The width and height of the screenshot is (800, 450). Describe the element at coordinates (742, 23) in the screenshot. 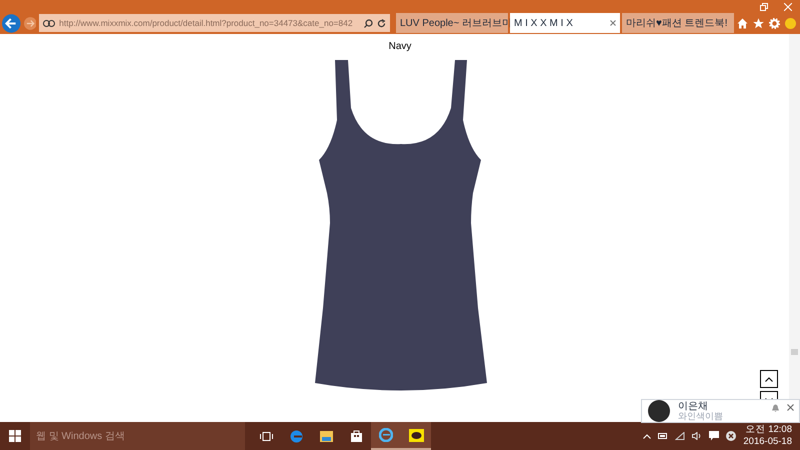

I see `home-icon` at that location.